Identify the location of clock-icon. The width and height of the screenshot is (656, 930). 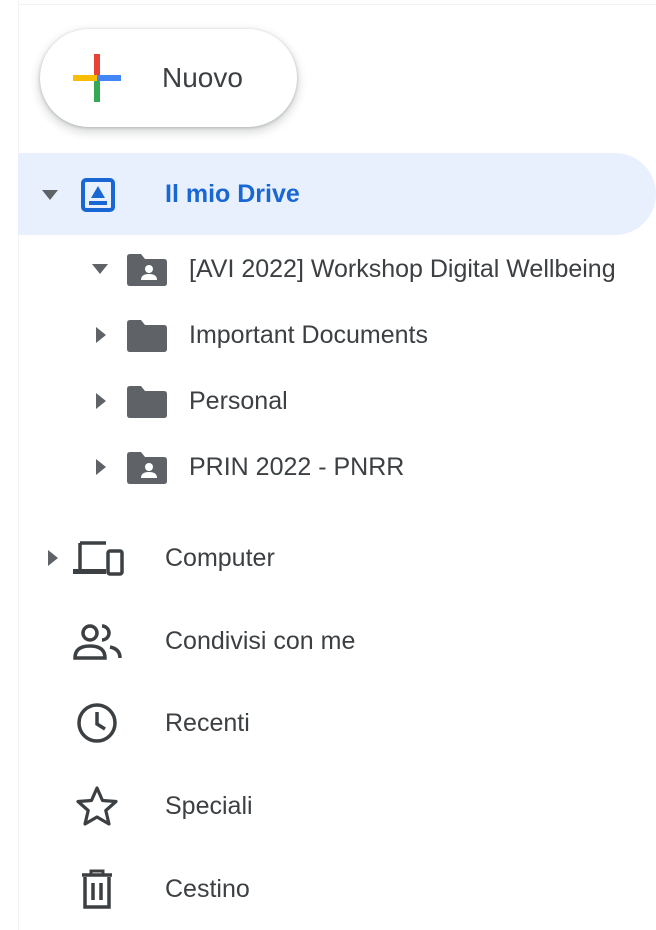
(97, 723).